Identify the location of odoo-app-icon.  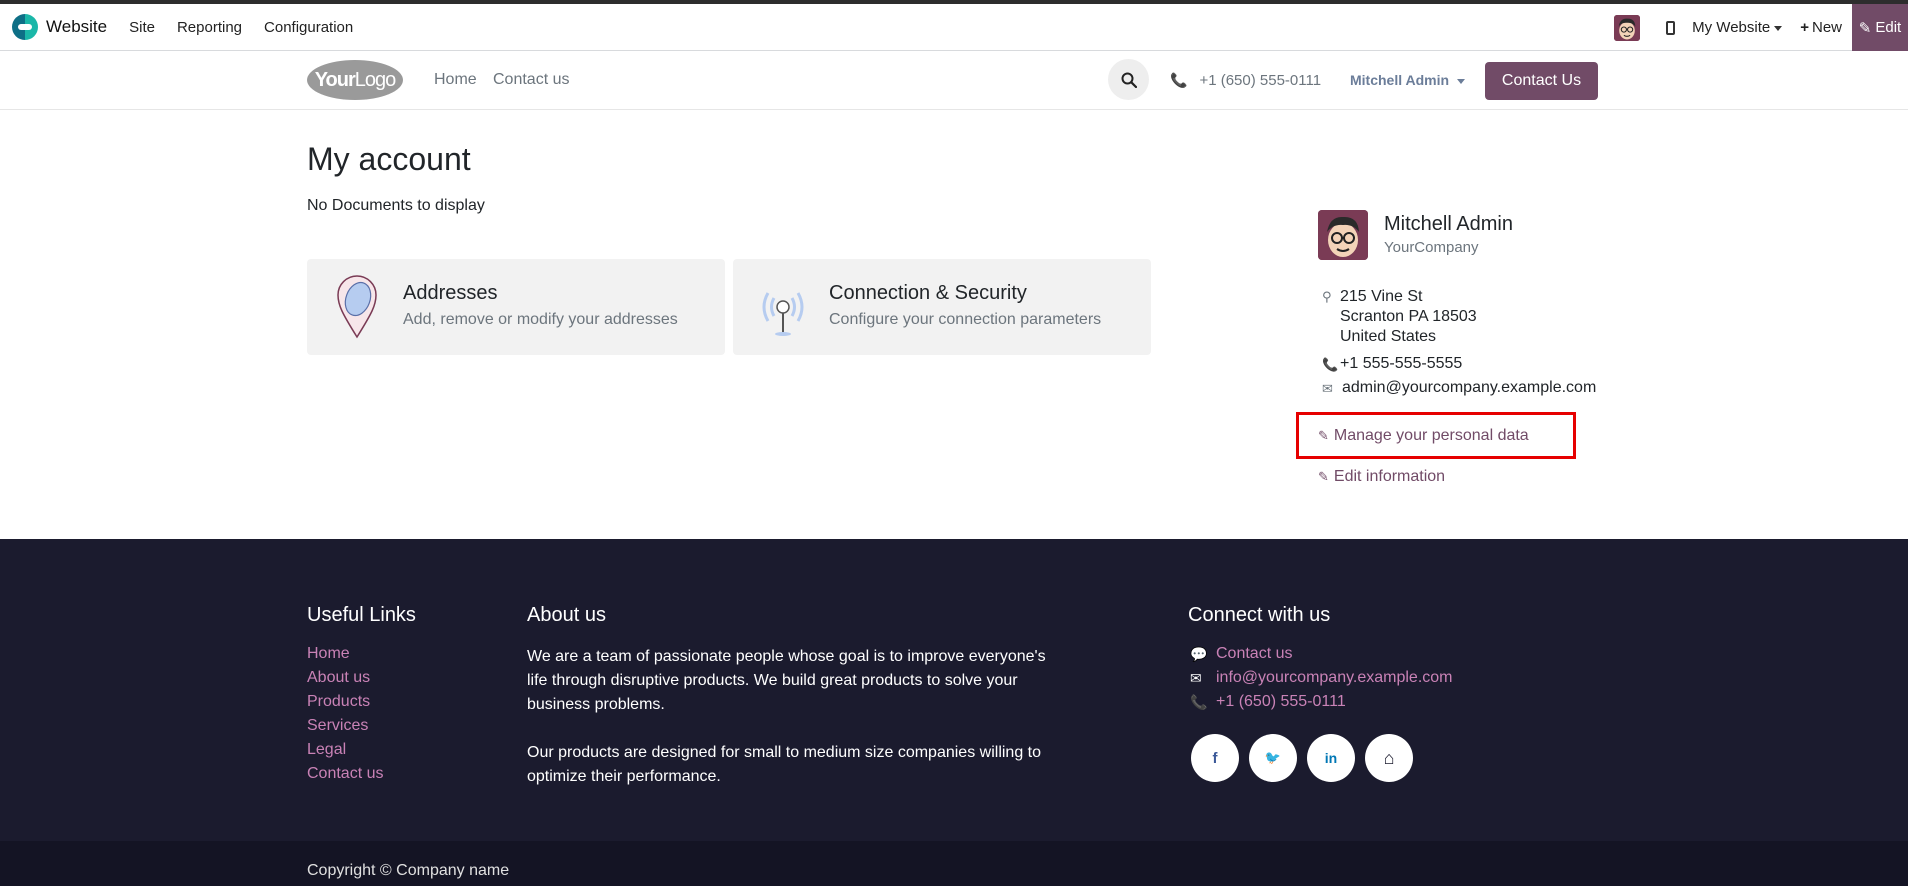
(25, 27).